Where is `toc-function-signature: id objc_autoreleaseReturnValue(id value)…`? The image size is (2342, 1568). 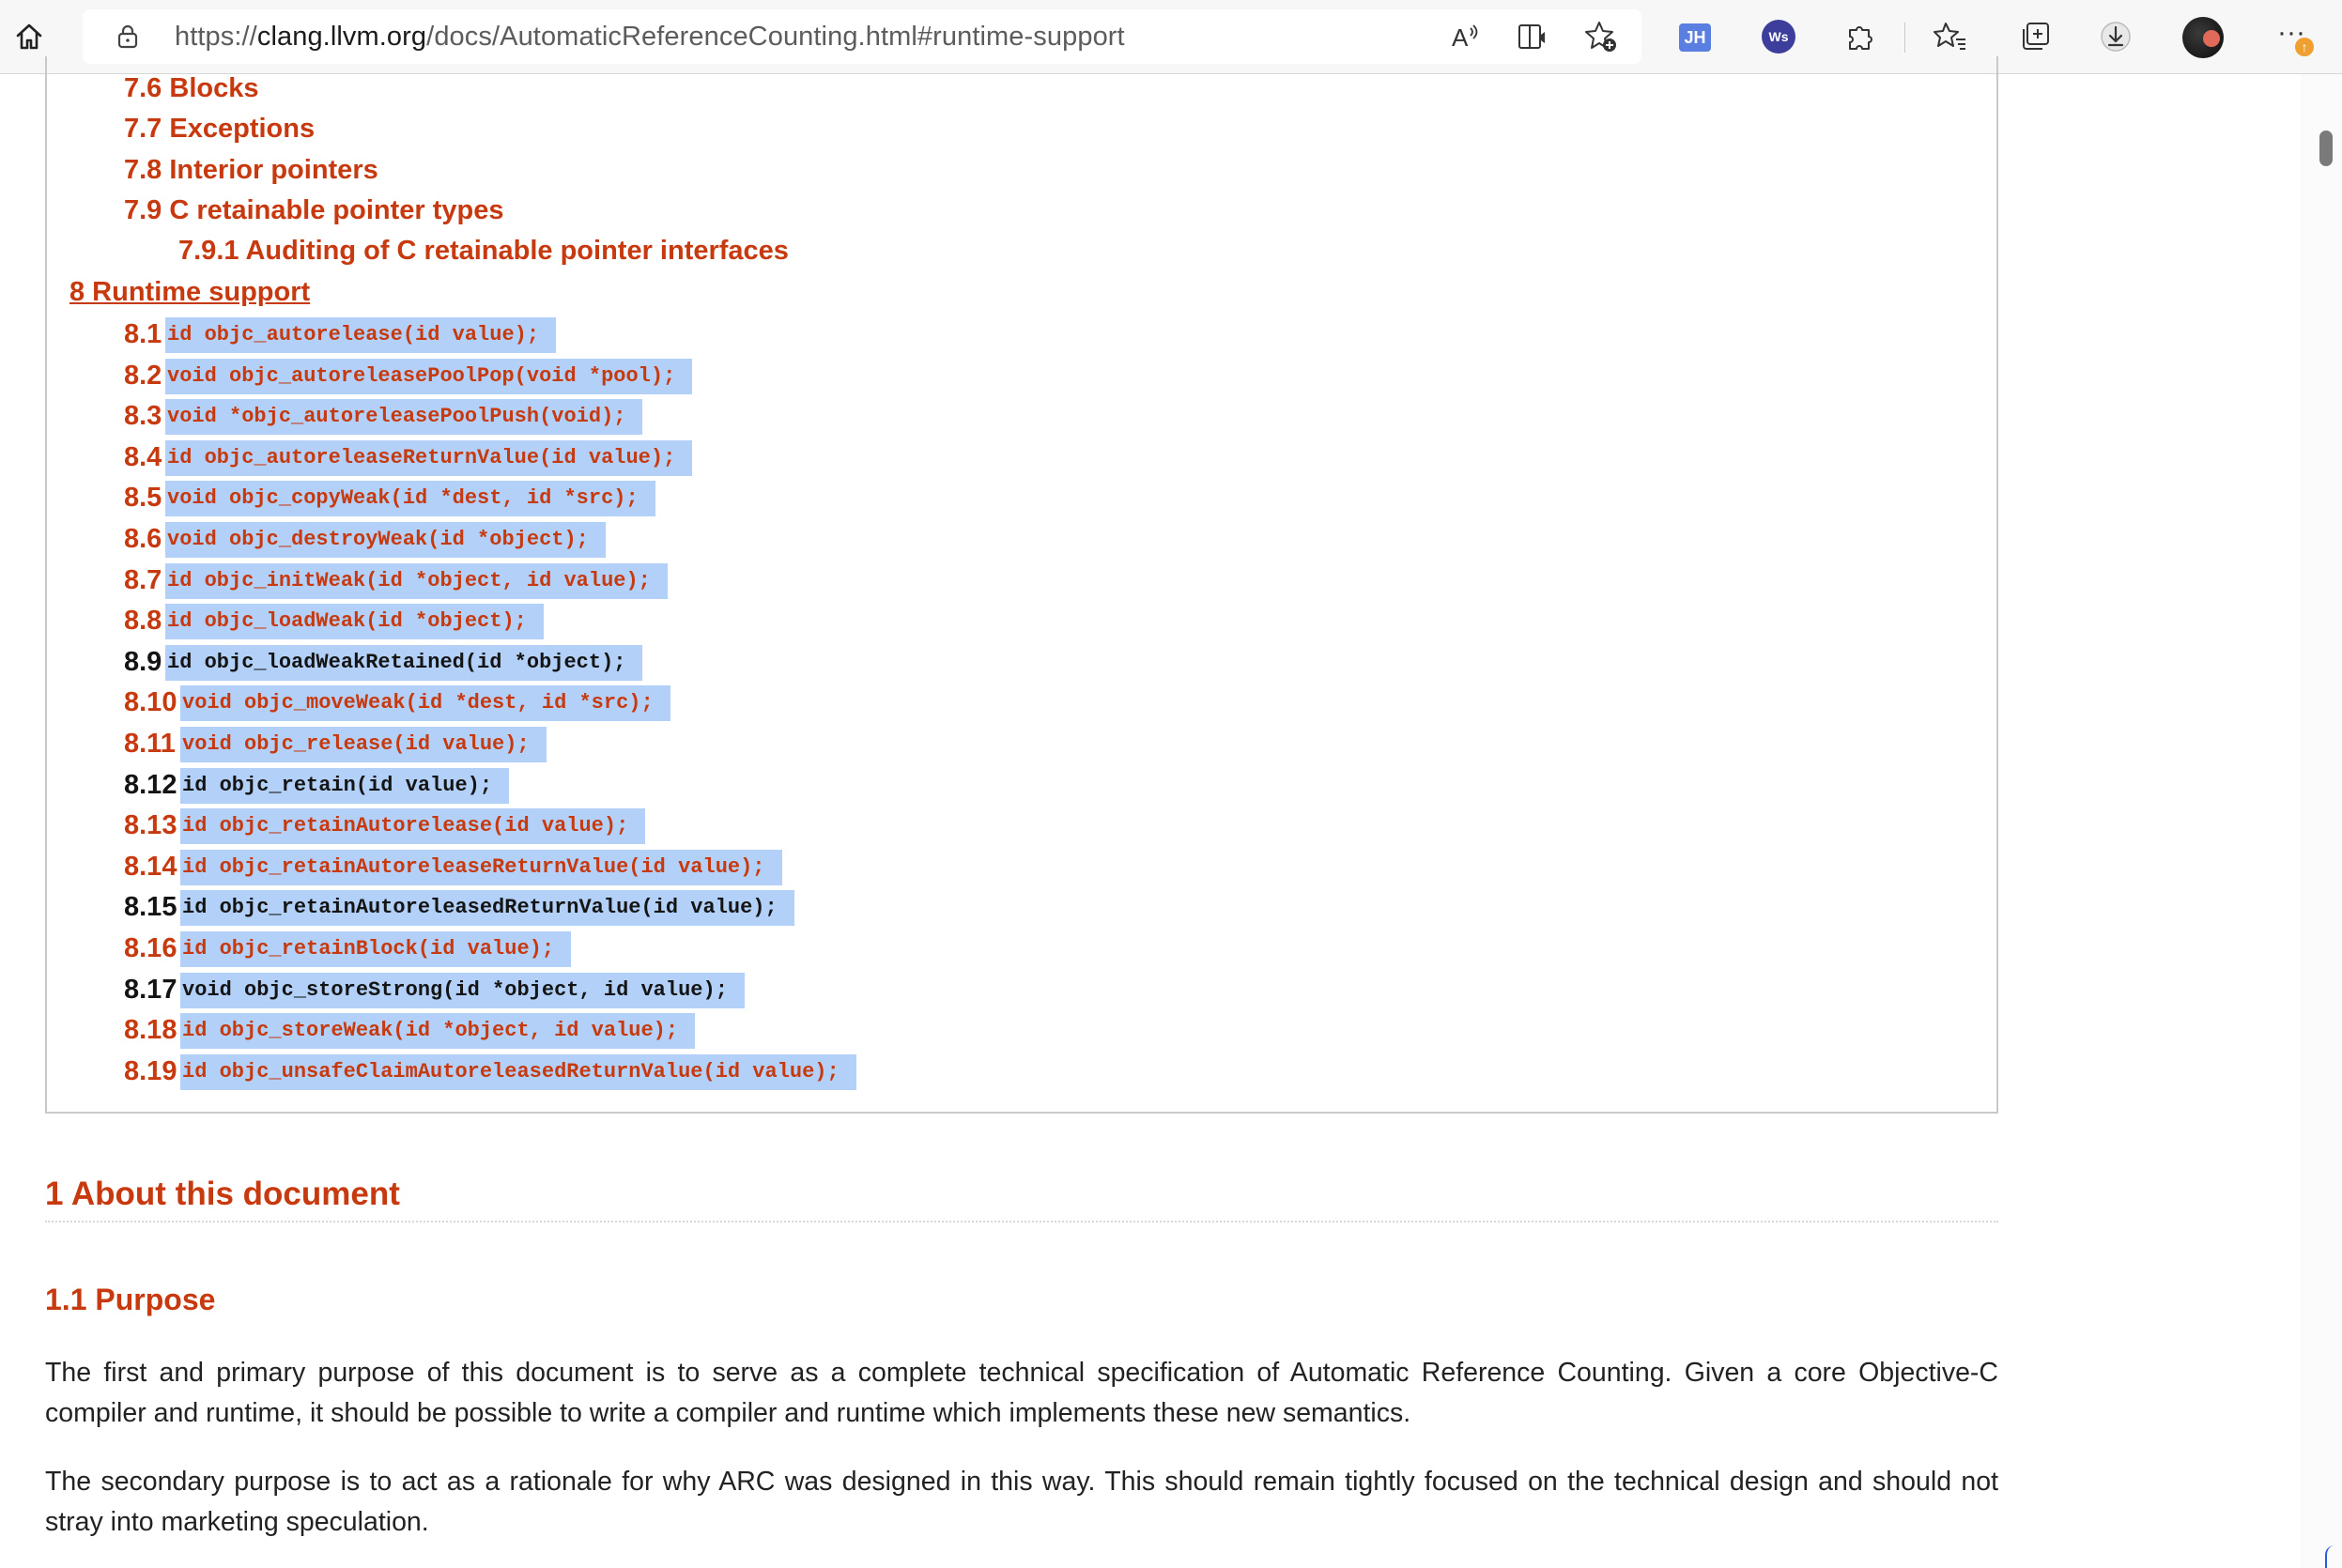 toc-function-signature: id objc_autoreleaseReturnValue(id value)… is located at coordinates (429, 458).